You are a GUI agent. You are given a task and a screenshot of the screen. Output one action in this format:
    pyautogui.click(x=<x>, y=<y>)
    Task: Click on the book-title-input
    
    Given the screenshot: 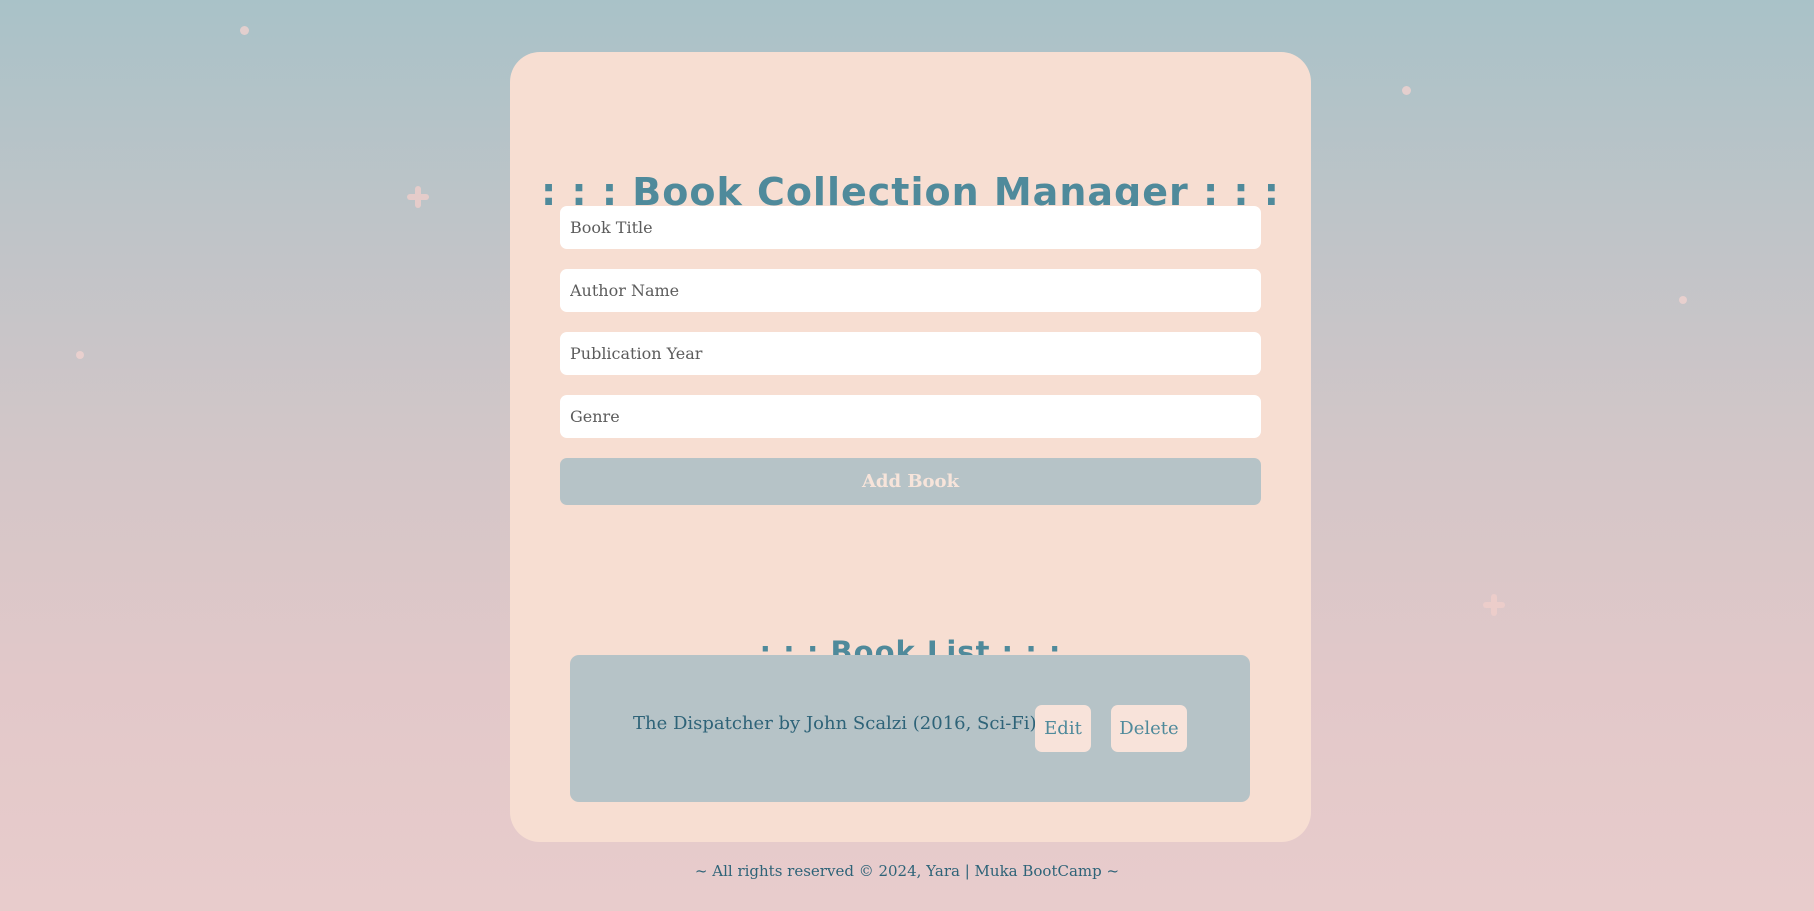 What is the action you would take?
    pyautogui.click(x=910, y=227)
    